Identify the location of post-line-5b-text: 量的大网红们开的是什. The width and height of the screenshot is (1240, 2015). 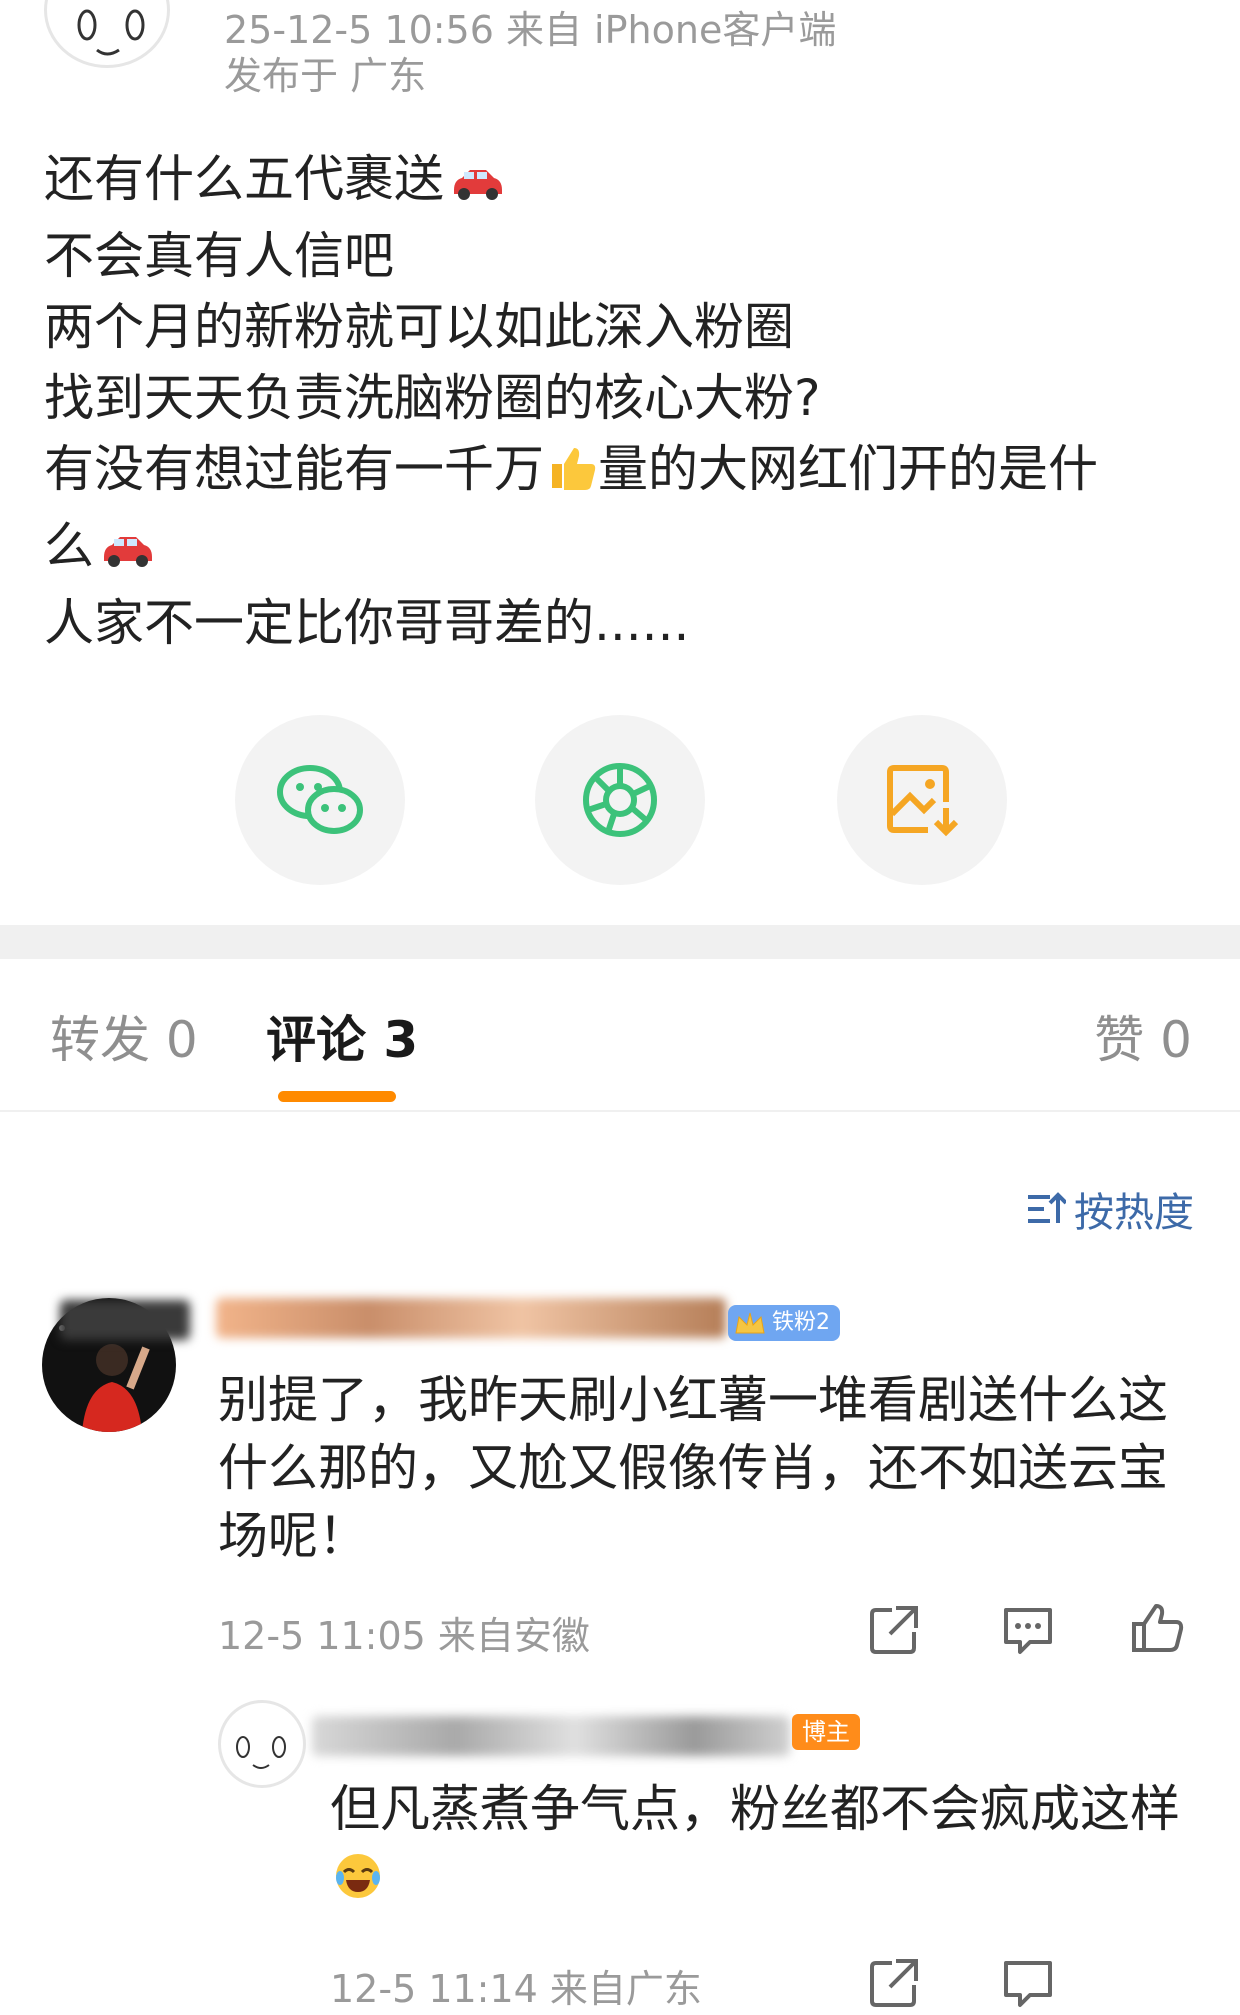
(848, 469).